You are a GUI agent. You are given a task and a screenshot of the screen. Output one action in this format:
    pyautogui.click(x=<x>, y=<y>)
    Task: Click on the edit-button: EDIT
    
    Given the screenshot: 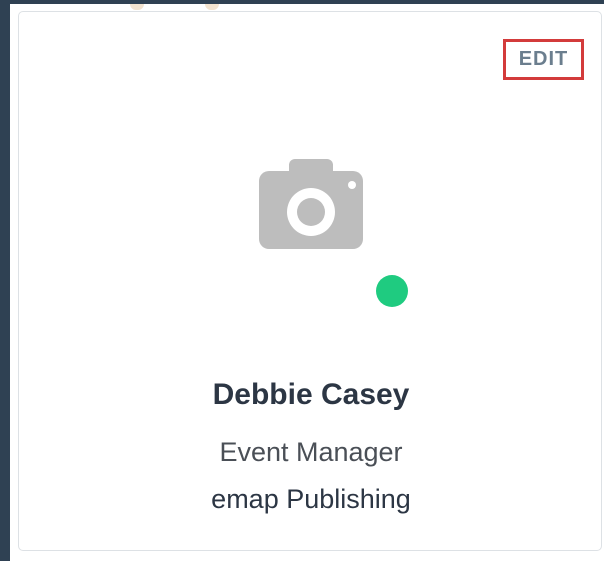 What is the action you would take?
    pyautogui.click(x=543, y=59)
    